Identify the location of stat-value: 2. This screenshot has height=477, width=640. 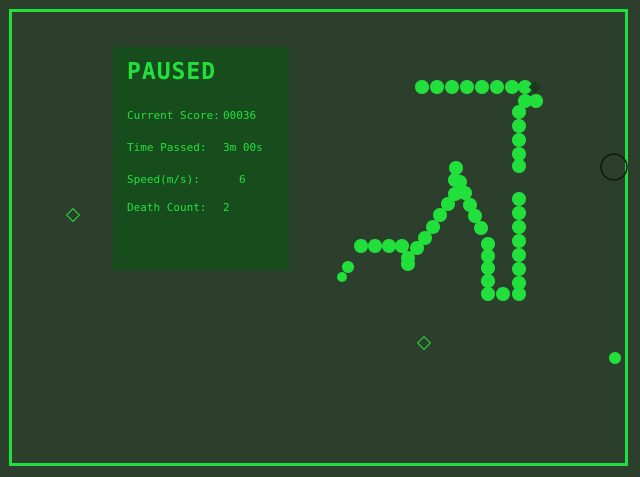
(226, 207).